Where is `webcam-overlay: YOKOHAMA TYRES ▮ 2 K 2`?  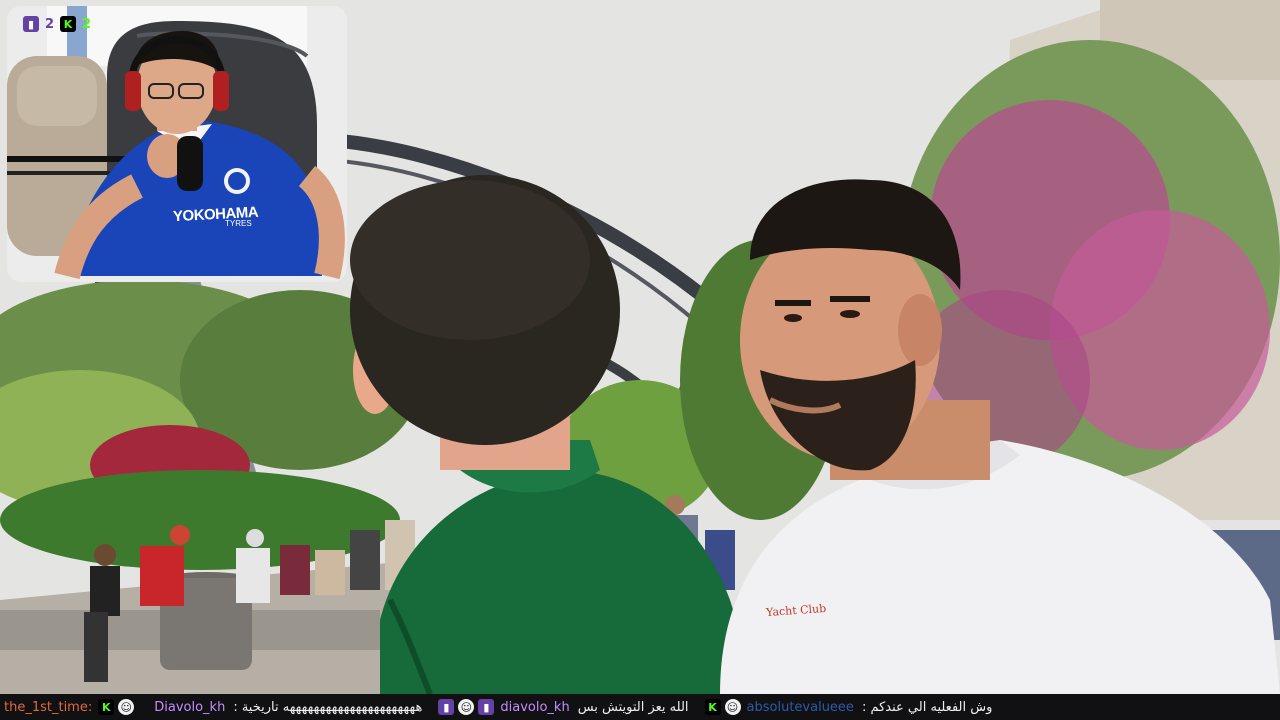 webcam-overlay: YOKOHAMA TYRES ▮ 2 K 2 is located at coordinates (177, 144).